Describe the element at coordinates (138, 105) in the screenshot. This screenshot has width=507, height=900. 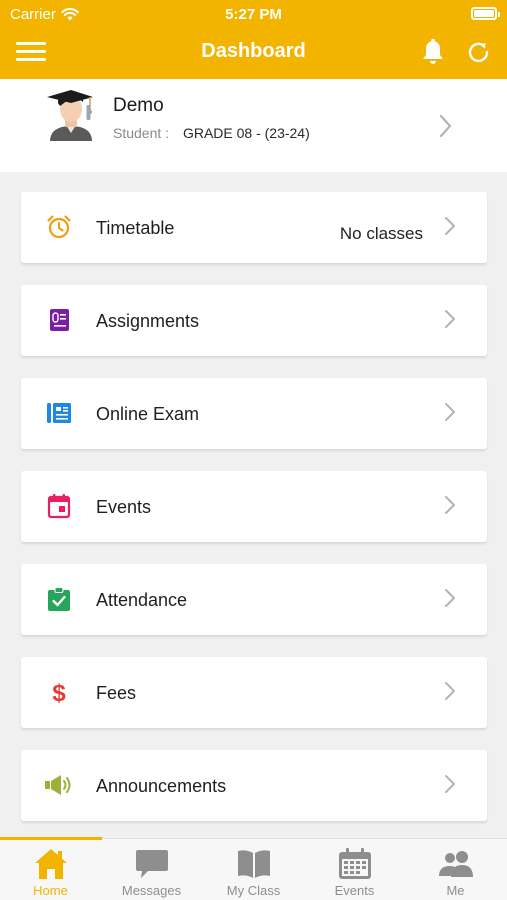
I see `student-name: Demo` at that location.